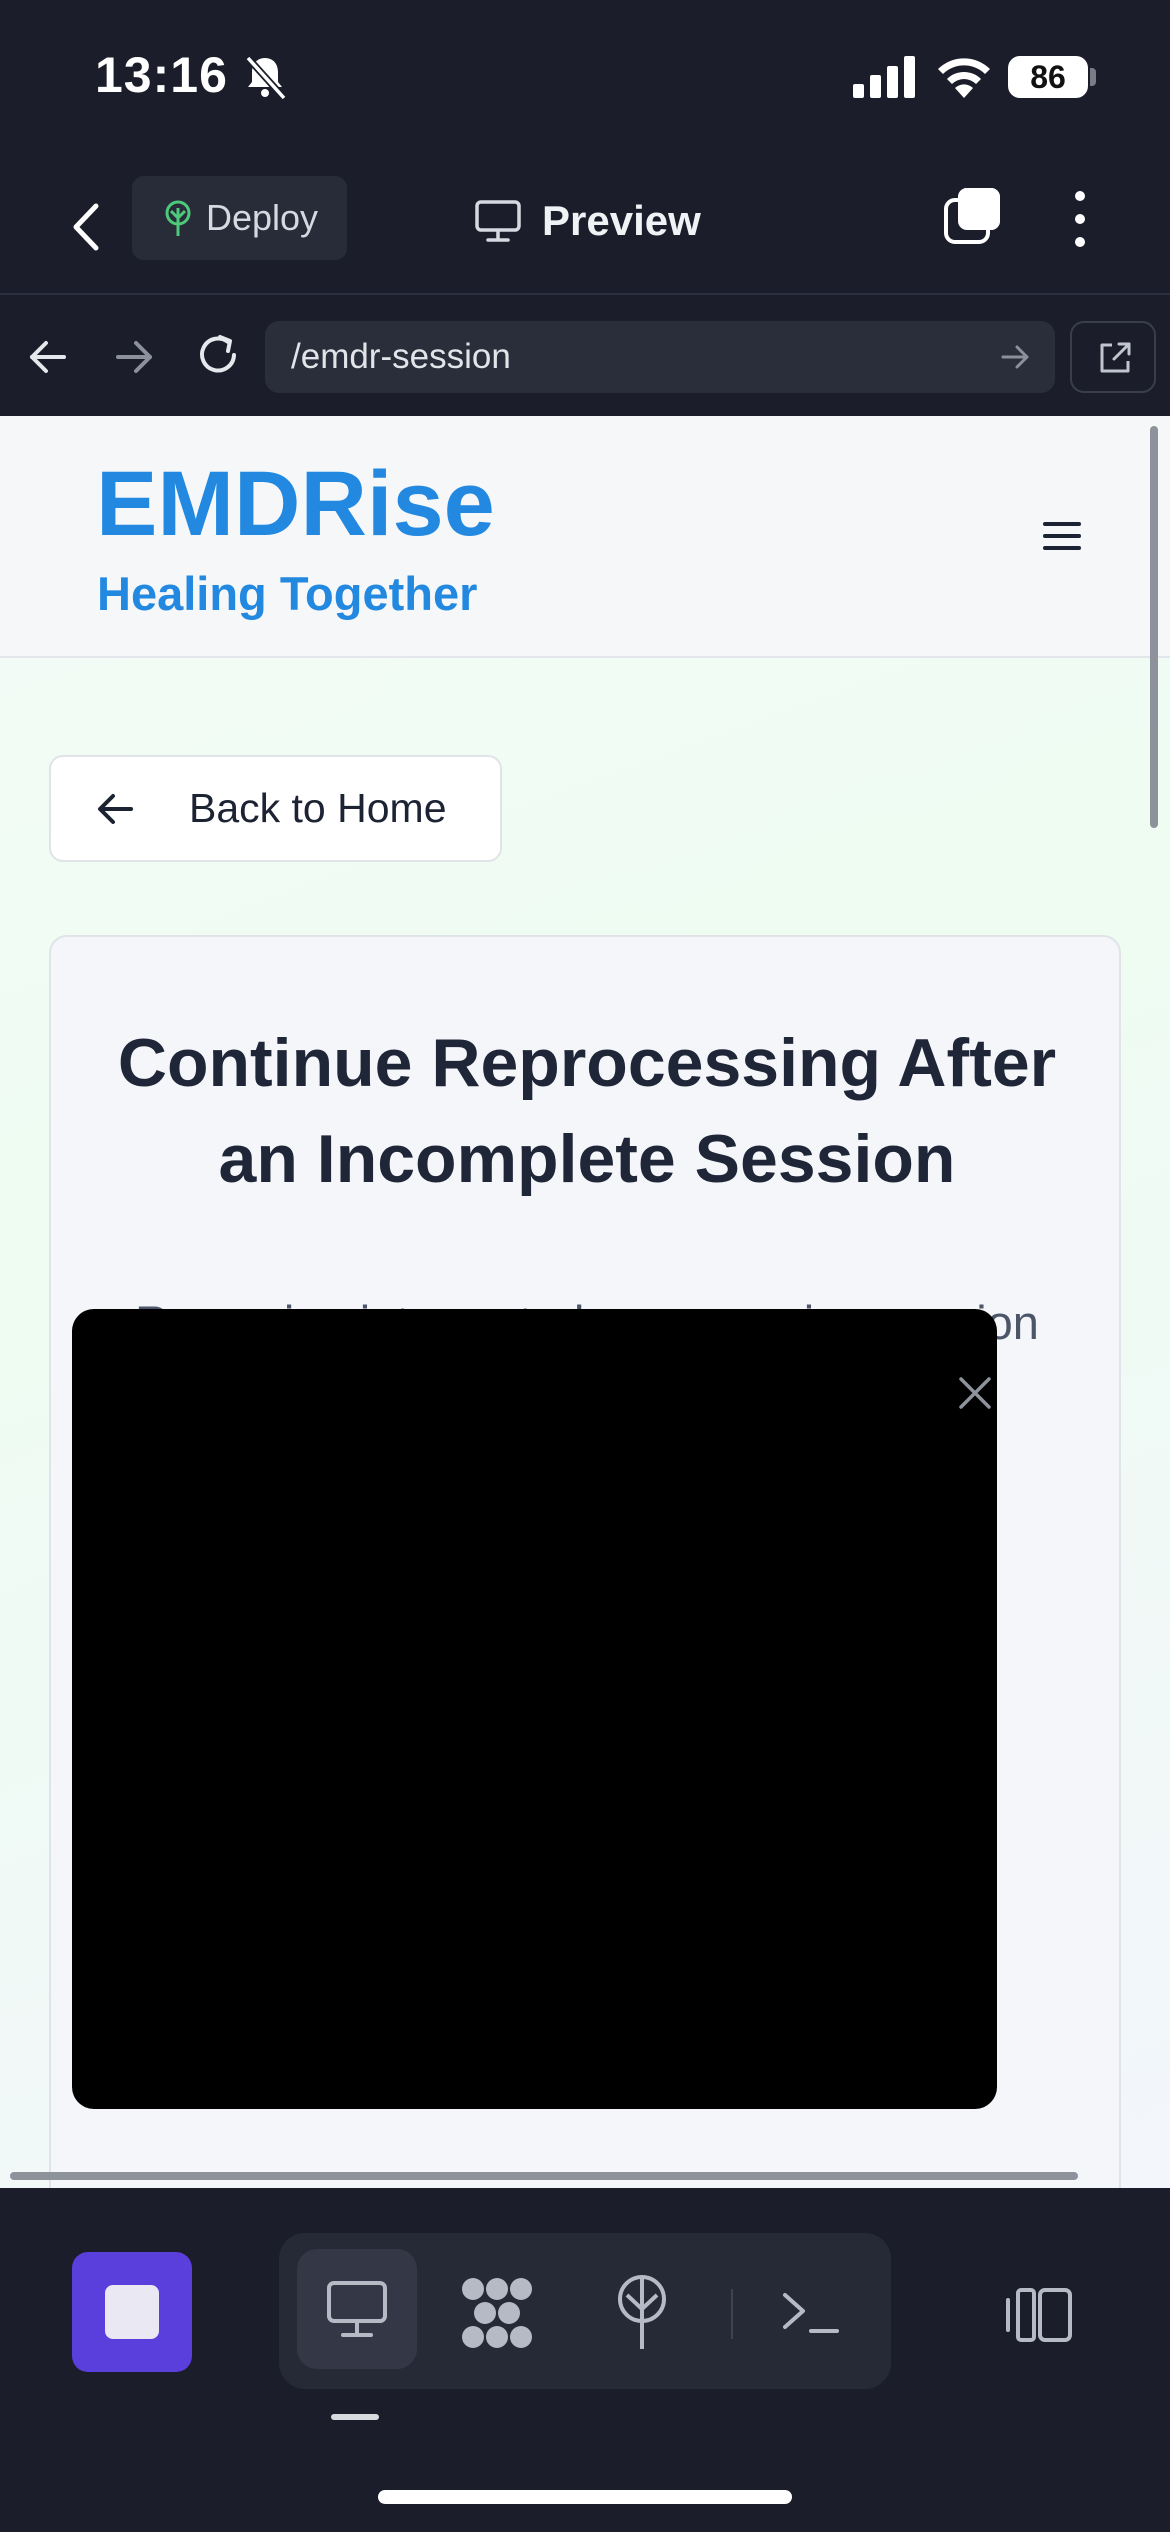 The image size is (1170, 2532). What do you see at coordinates (732, 2314) in the screenshot?
I see `tool-divider` at bounding box center [732, 2314].